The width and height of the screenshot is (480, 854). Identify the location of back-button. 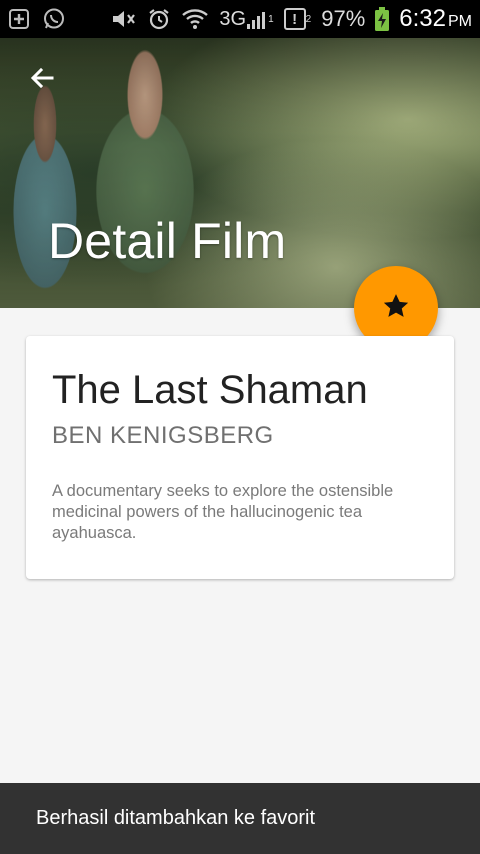
(42, 80).